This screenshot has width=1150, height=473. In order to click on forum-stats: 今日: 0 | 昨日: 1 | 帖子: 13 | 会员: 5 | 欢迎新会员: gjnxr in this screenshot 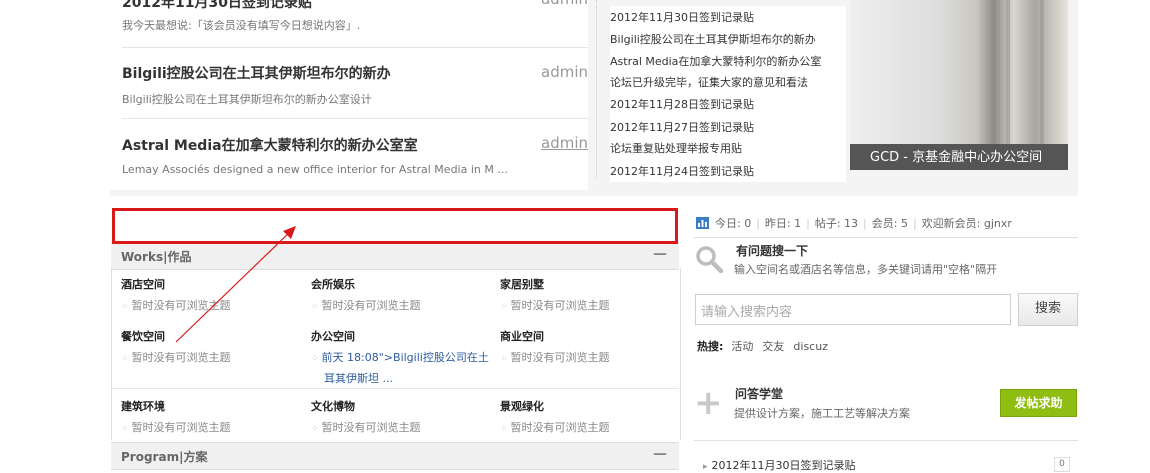, I will do `click(896, 225)`.